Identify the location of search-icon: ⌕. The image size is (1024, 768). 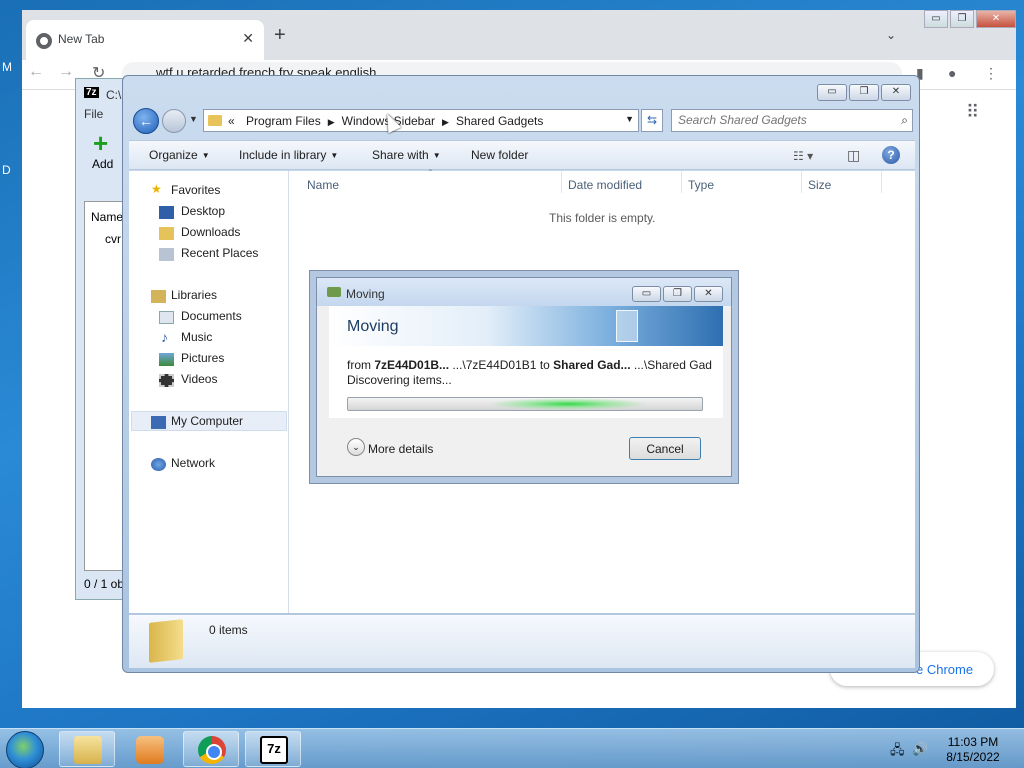
(904, 120).